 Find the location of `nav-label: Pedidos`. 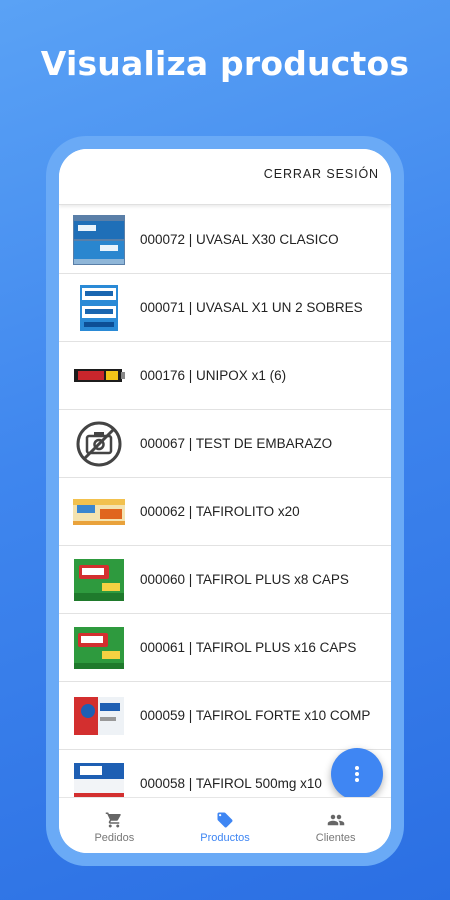

nav-label: Pedidos is located at coordinates (114, 838).